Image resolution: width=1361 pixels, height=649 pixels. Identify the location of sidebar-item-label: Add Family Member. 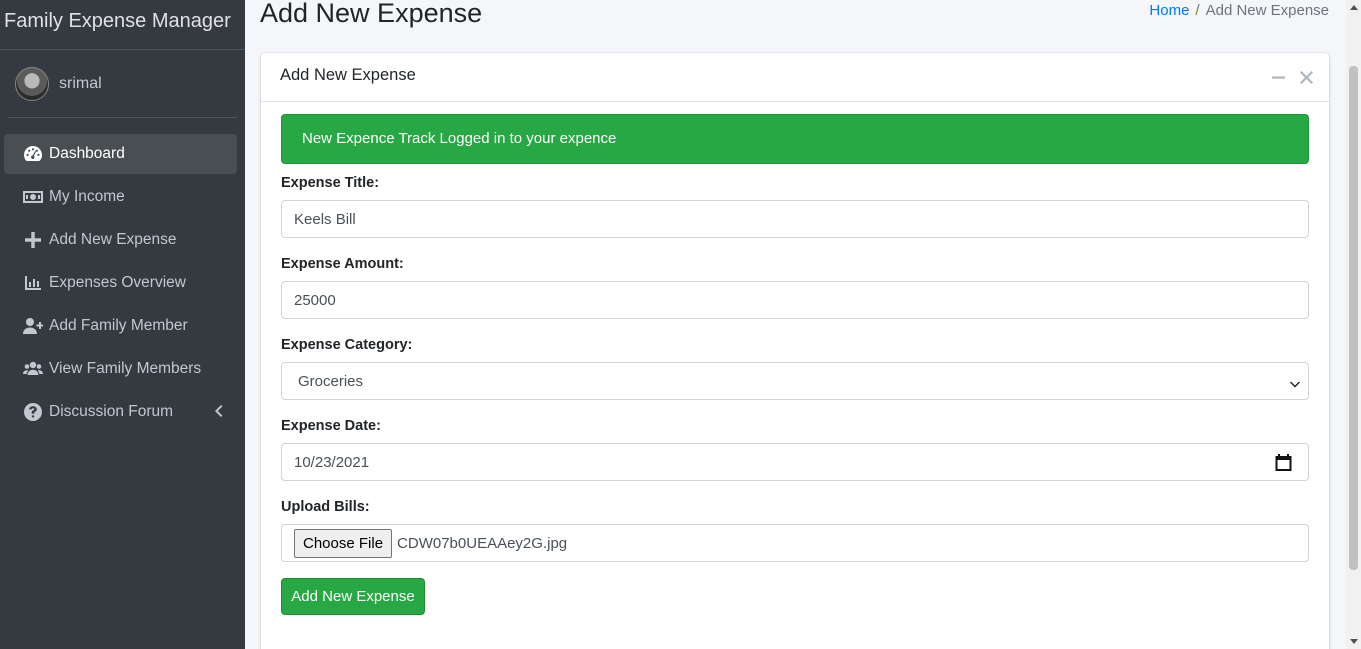
(118, 325).